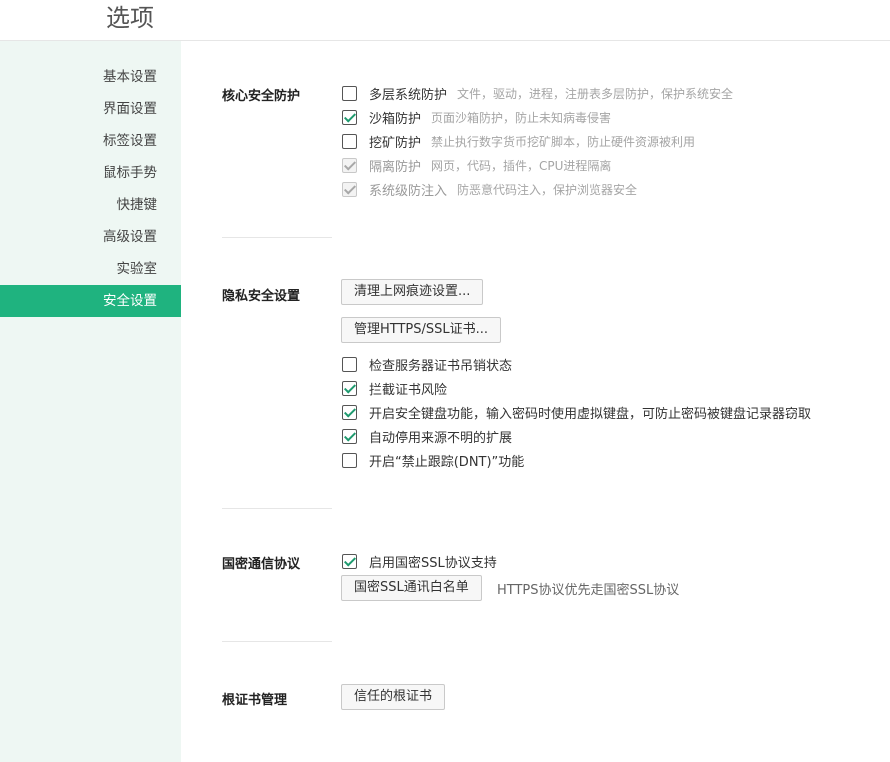  What do you see at coordinates (408, 191) in the screenshot?
I see `option-label: 系统级防注入` at bounding box center [408, 191].